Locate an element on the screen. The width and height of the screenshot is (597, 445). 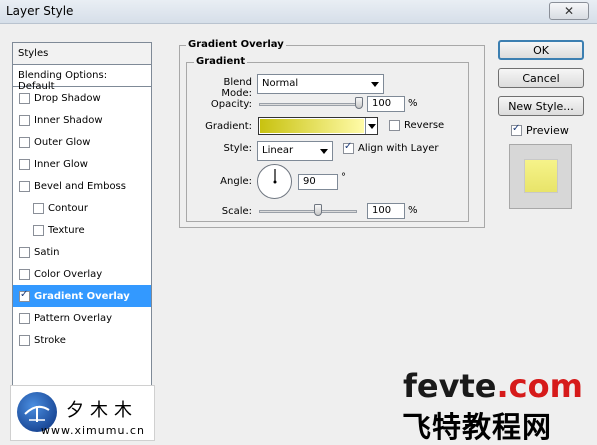
style-item: Satin is located at coordinates (82, 252).